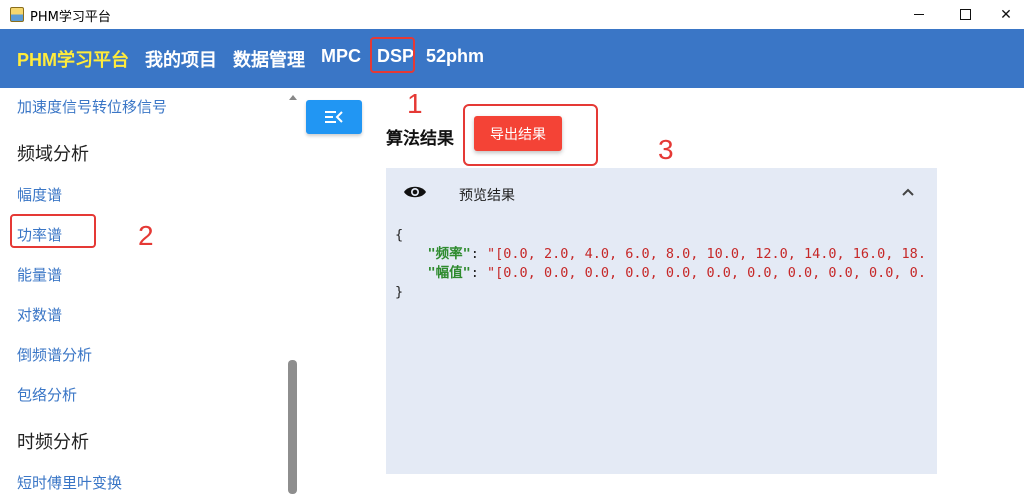  I want to click on sidebar-heading-frequency-domain: 频域分析, so click(53, 154).